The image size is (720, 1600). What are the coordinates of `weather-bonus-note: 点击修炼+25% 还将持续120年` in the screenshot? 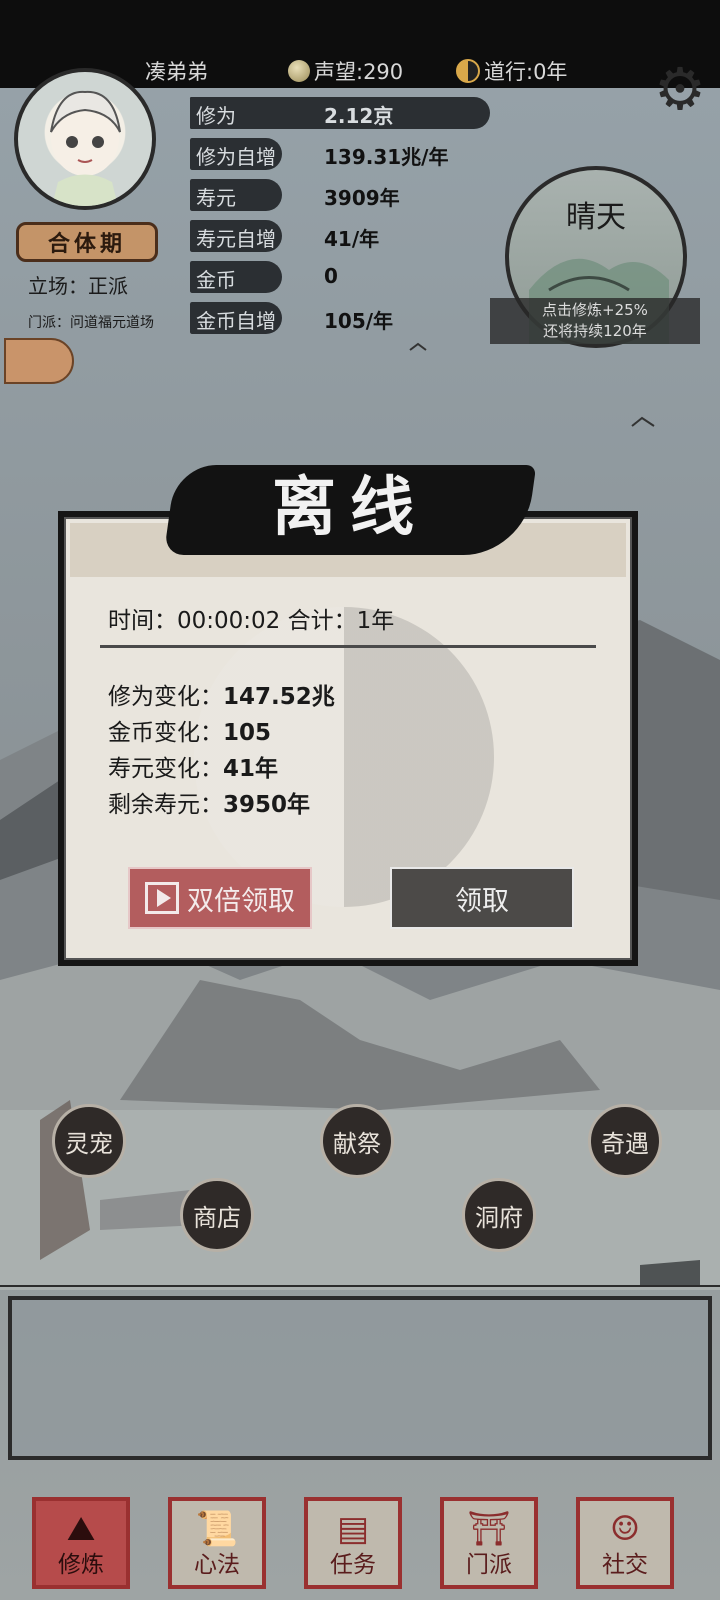 It's located at (595, 321).